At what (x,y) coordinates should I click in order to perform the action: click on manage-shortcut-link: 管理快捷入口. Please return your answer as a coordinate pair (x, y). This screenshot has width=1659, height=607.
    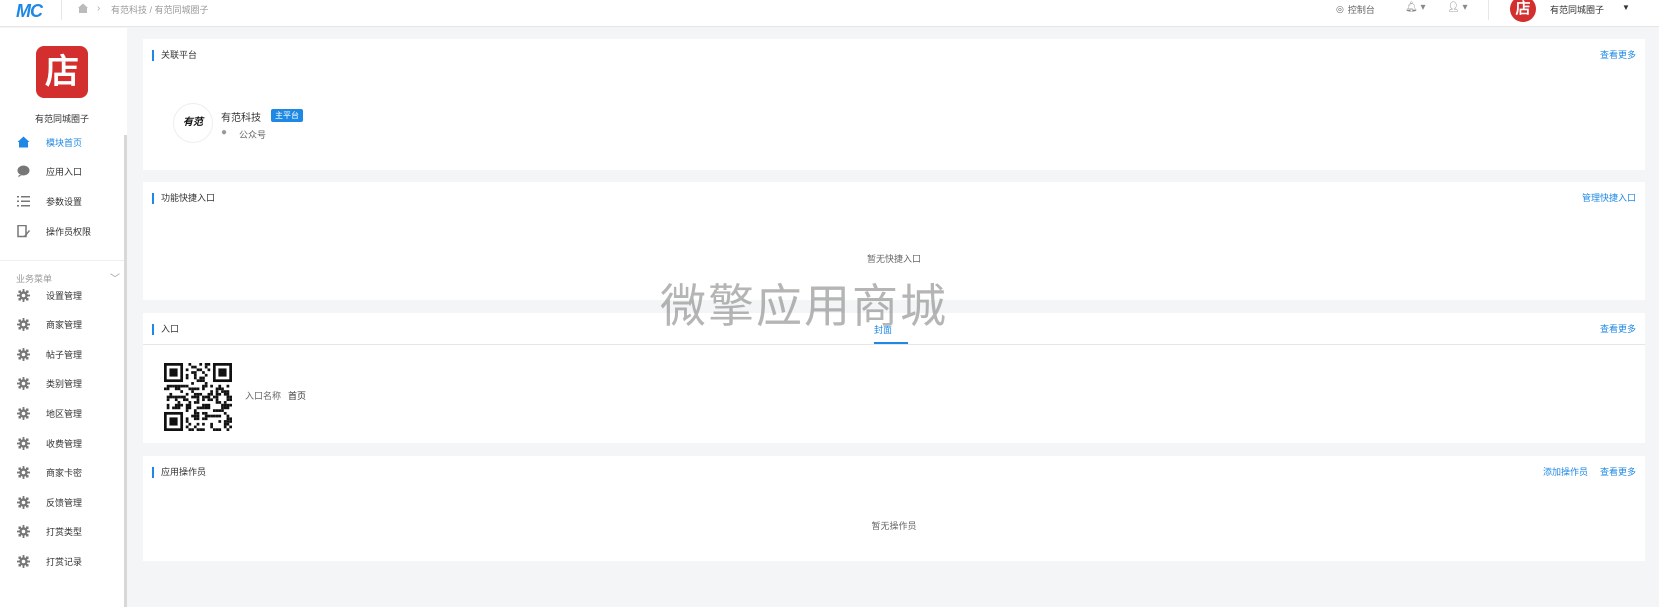
    Looking at the image, I should click on (1609, 198).